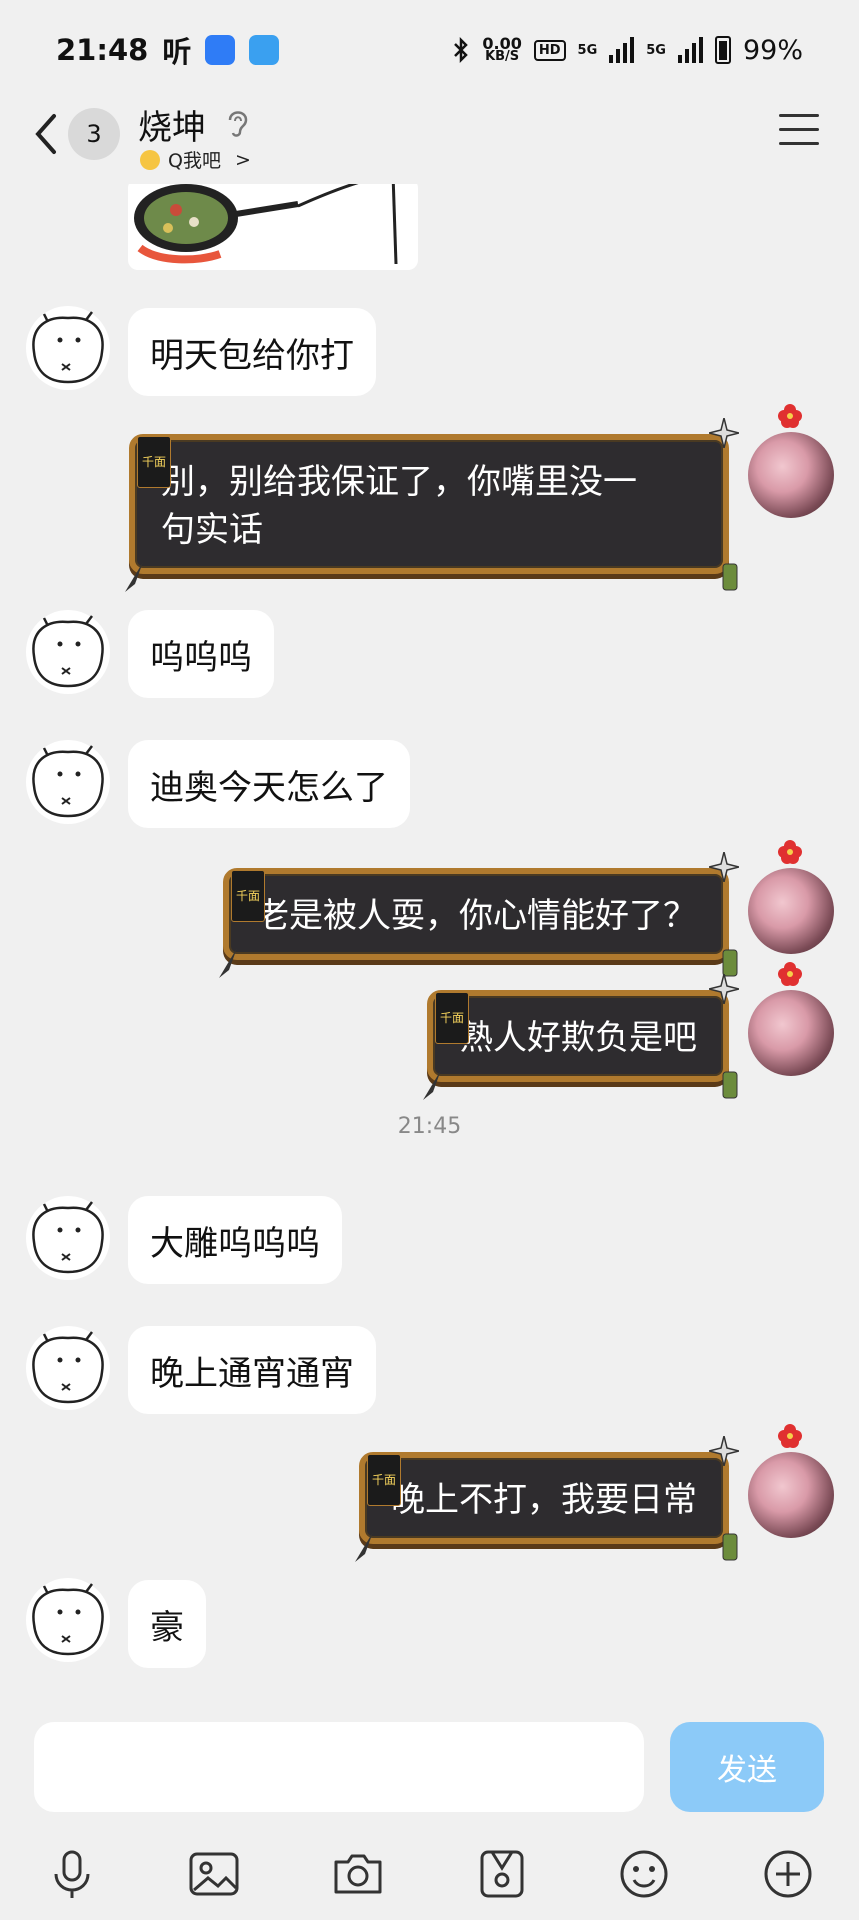 The image size is (859, 1920). Describe the element at coordinates (252, 352) in the screenshot. I see `message-bubble: 明天包给你打` at that location.